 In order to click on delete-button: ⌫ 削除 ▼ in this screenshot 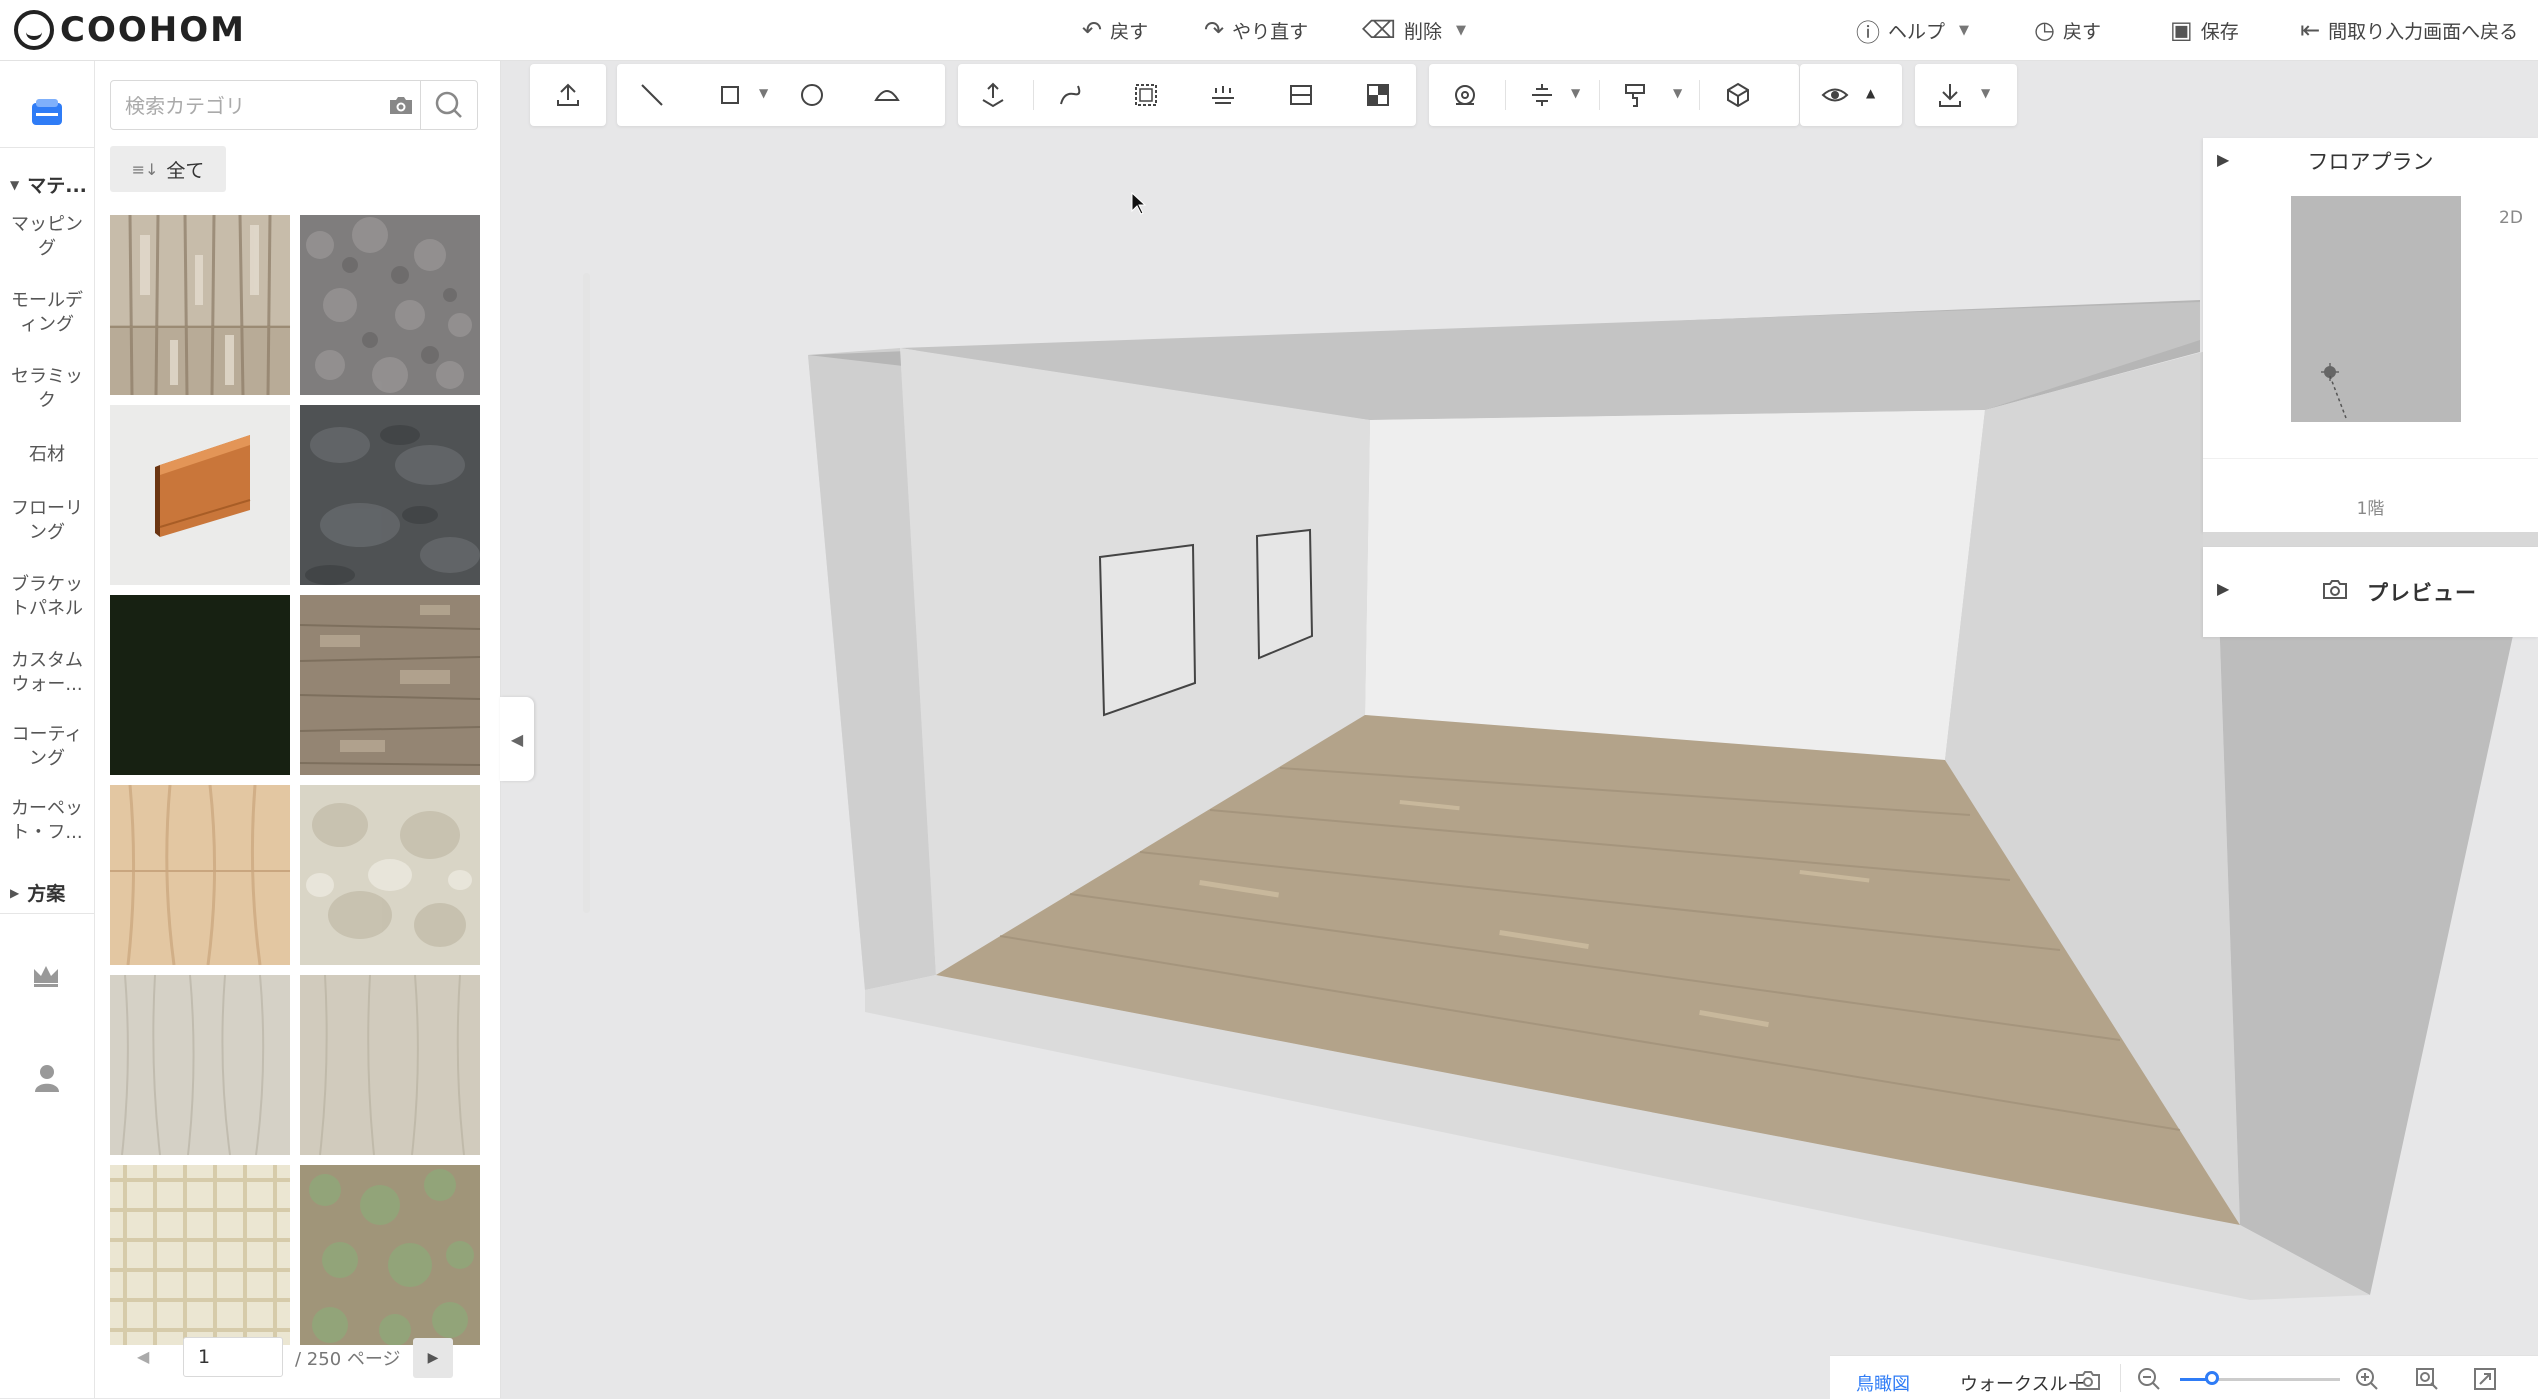, I will do `click(1414, 30)`.